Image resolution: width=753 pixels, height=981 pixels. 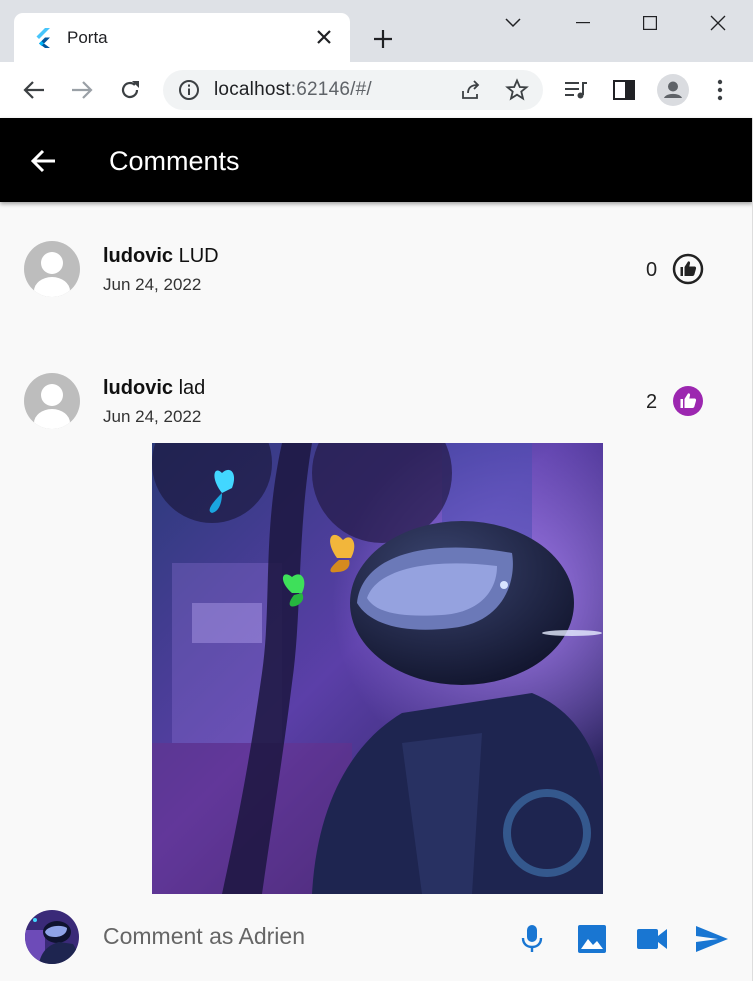 I want to click on maximize-icon, so click(x=650, y=23).